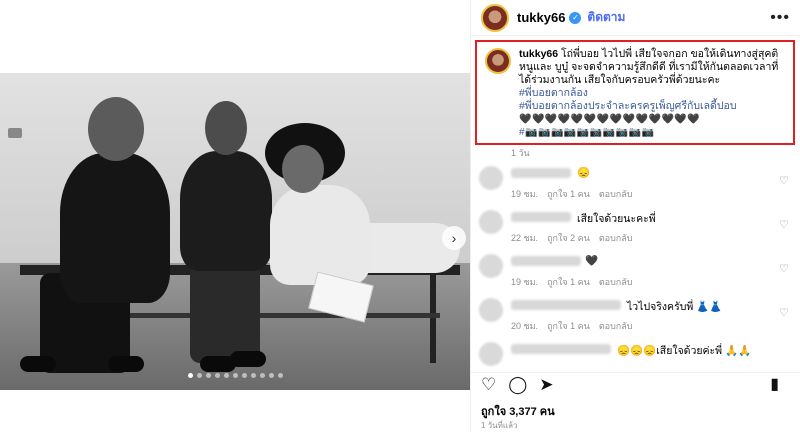 The width and height of the screenshot is (800, 432). Describe the element at coordinates (553, 93) in the screenshot. I see `hashtag-link: #พี่บอยตากล้อง` at that location.